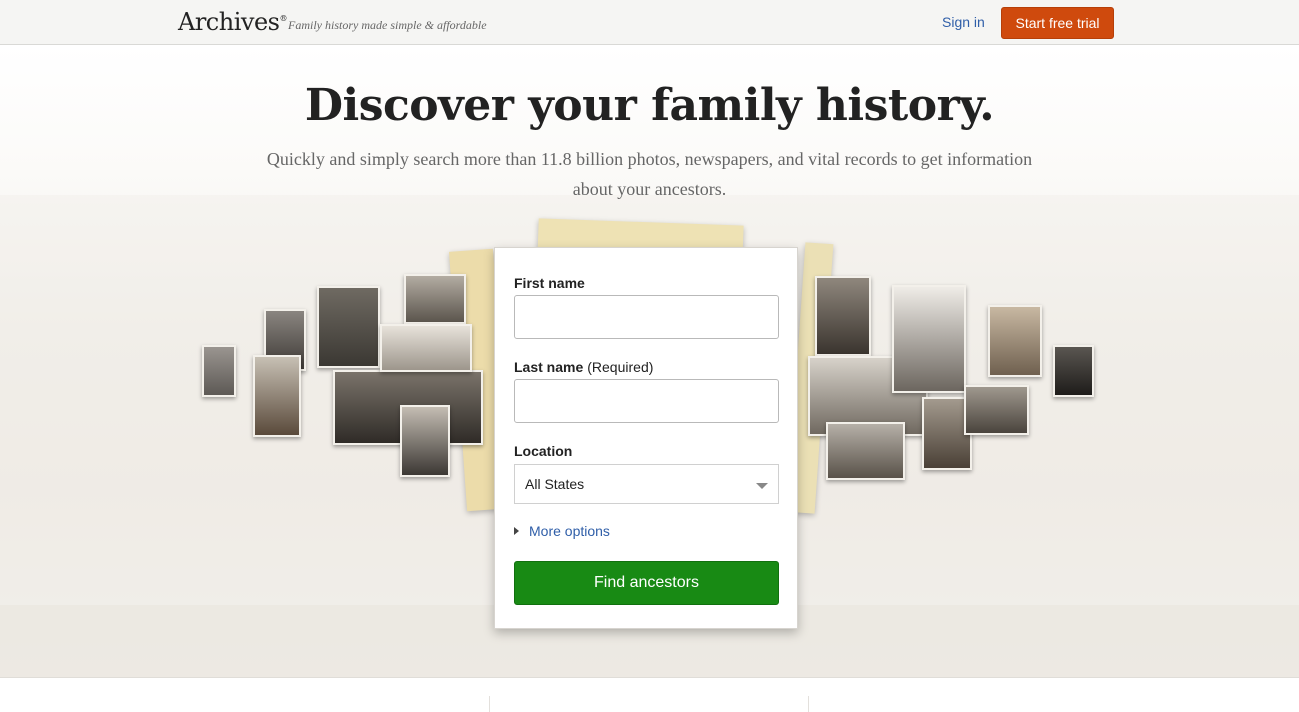  Describe the element at coordinates (277, 396) in the screenshot. I see `man-portrait-photo` at that location.